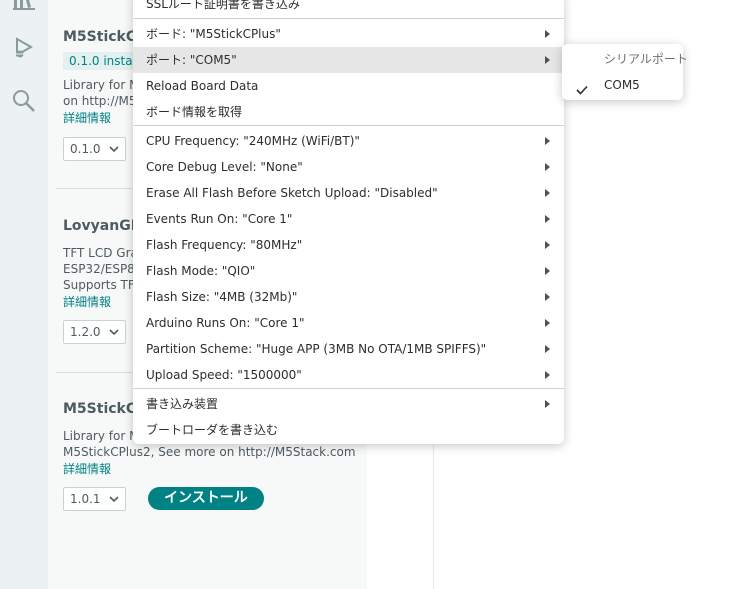 The height and width of the screenshot is (589, 752). I want to click on menu-item-label: CPU Frequency: "240MHz (WiFi/BT)", so click(253, 141).